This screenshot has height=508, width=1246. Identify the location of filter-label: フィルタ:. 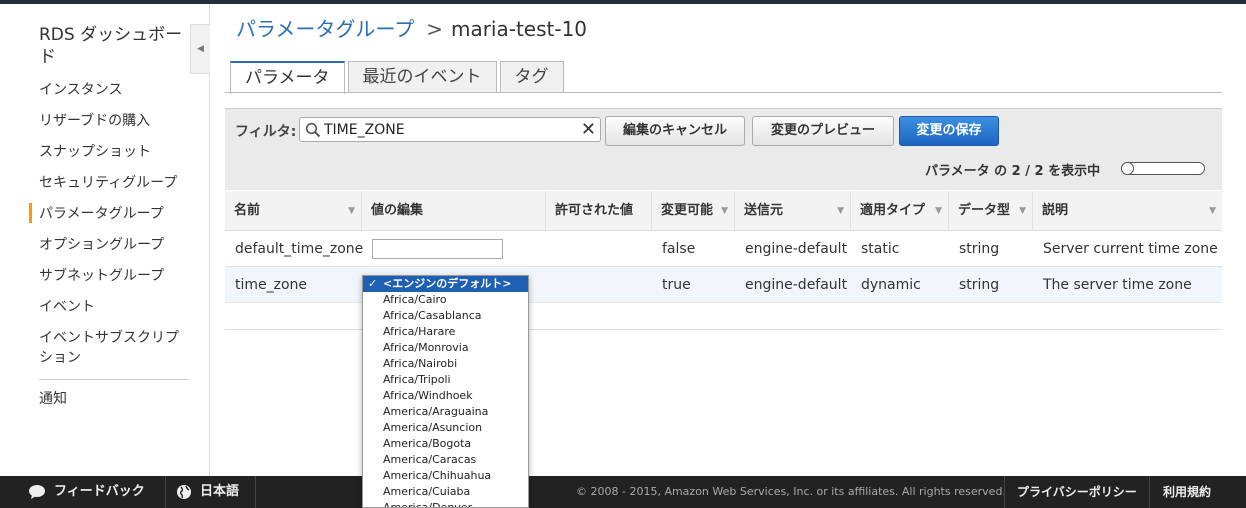
(266, 132).